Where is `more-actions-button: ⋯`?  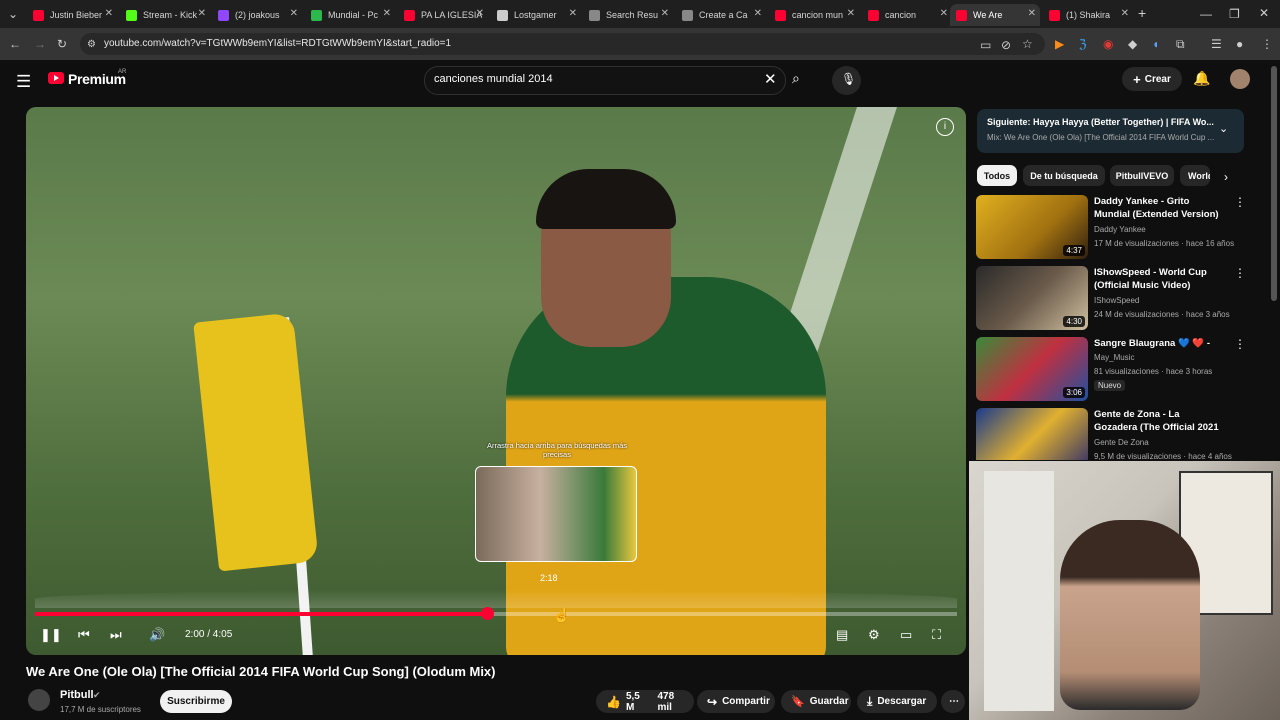
more-actions-button: ⋯ is located at coordinates (953, 701).